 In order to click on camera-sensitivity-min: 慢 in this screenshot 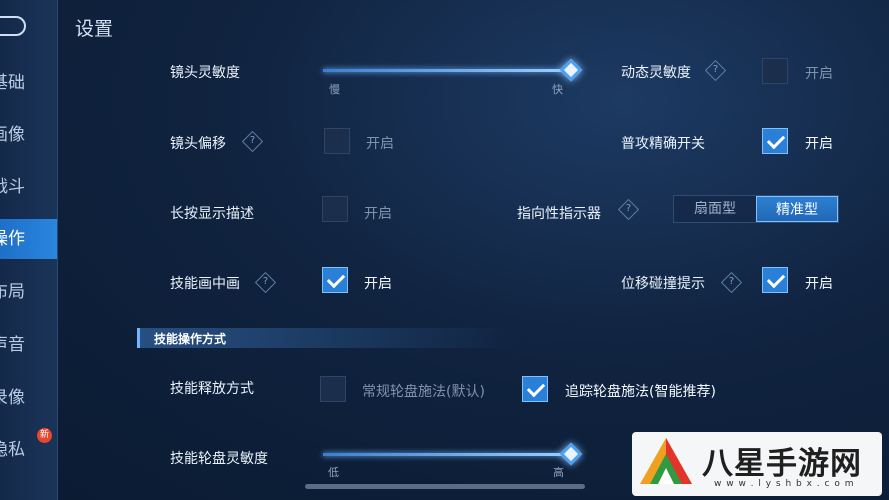, I will do `click(334, 89)`.